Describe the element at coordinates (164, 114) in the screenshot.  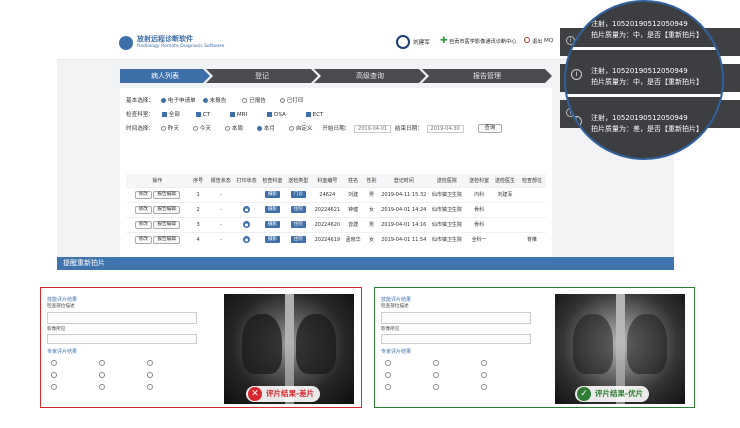
I see `checkbox-all` at that location.